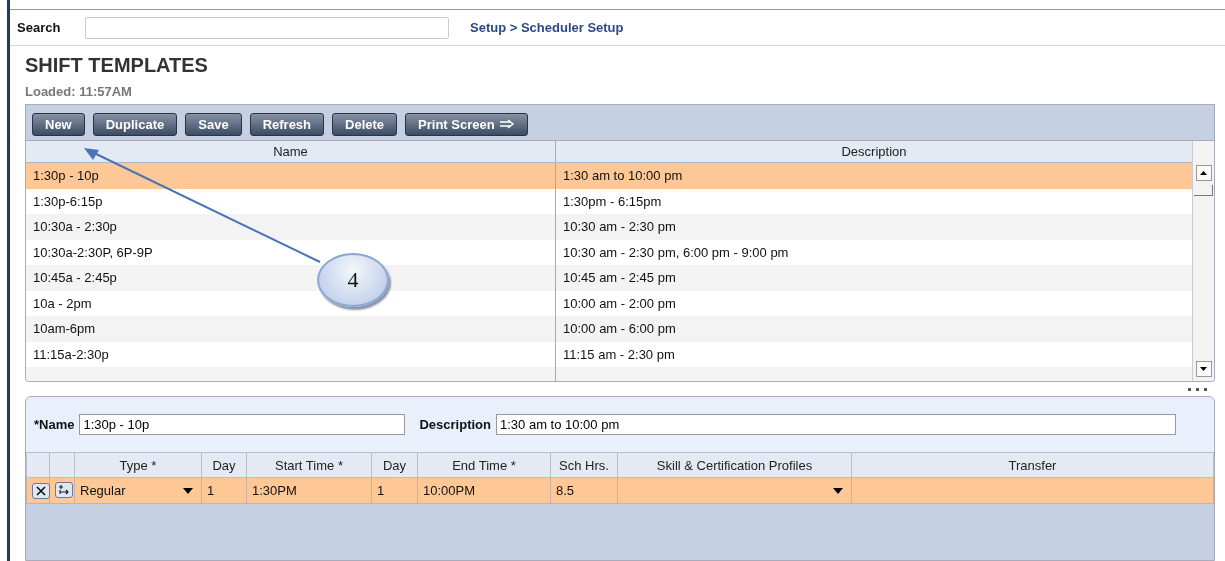 The width and height of the screenshot is (1225, 561). I want to click on template-row: 10:30a - 2:30p 10:30 am - 2:30 pm, so click(609, 227).